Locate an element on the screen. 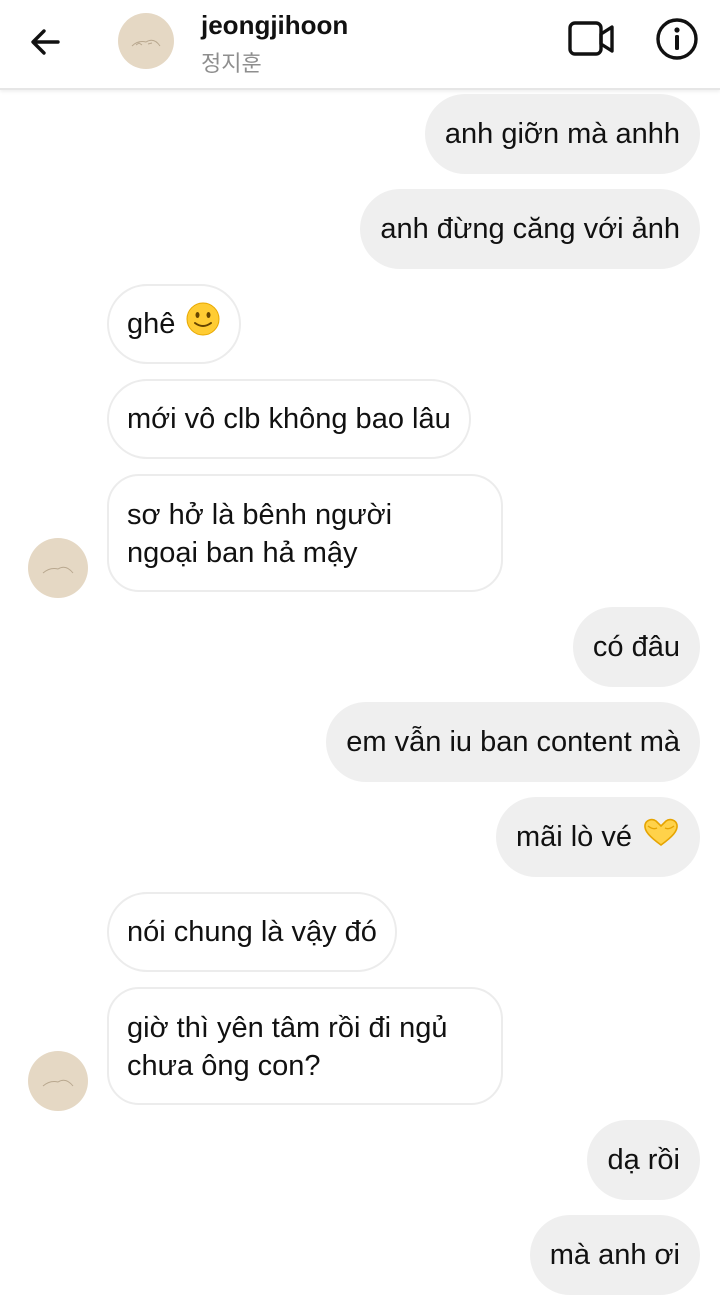  chat-header: jeongjihoon 정지훈 is located at coordinates (360, 45).